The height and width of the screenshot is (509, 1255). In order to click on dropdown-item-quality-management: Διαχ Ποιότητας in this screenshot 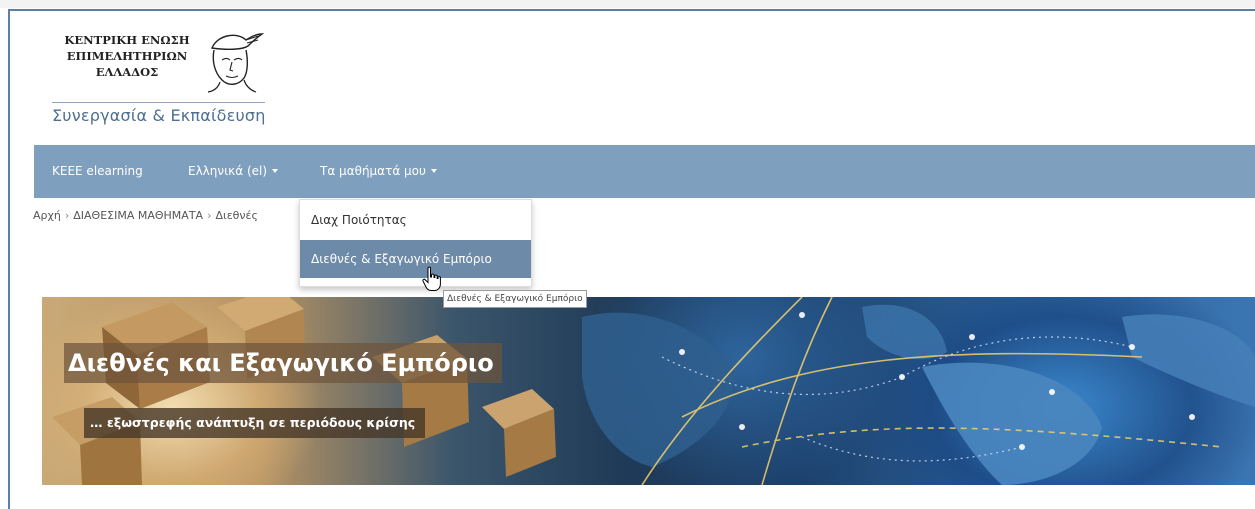, I will do `click(415, 220)`.